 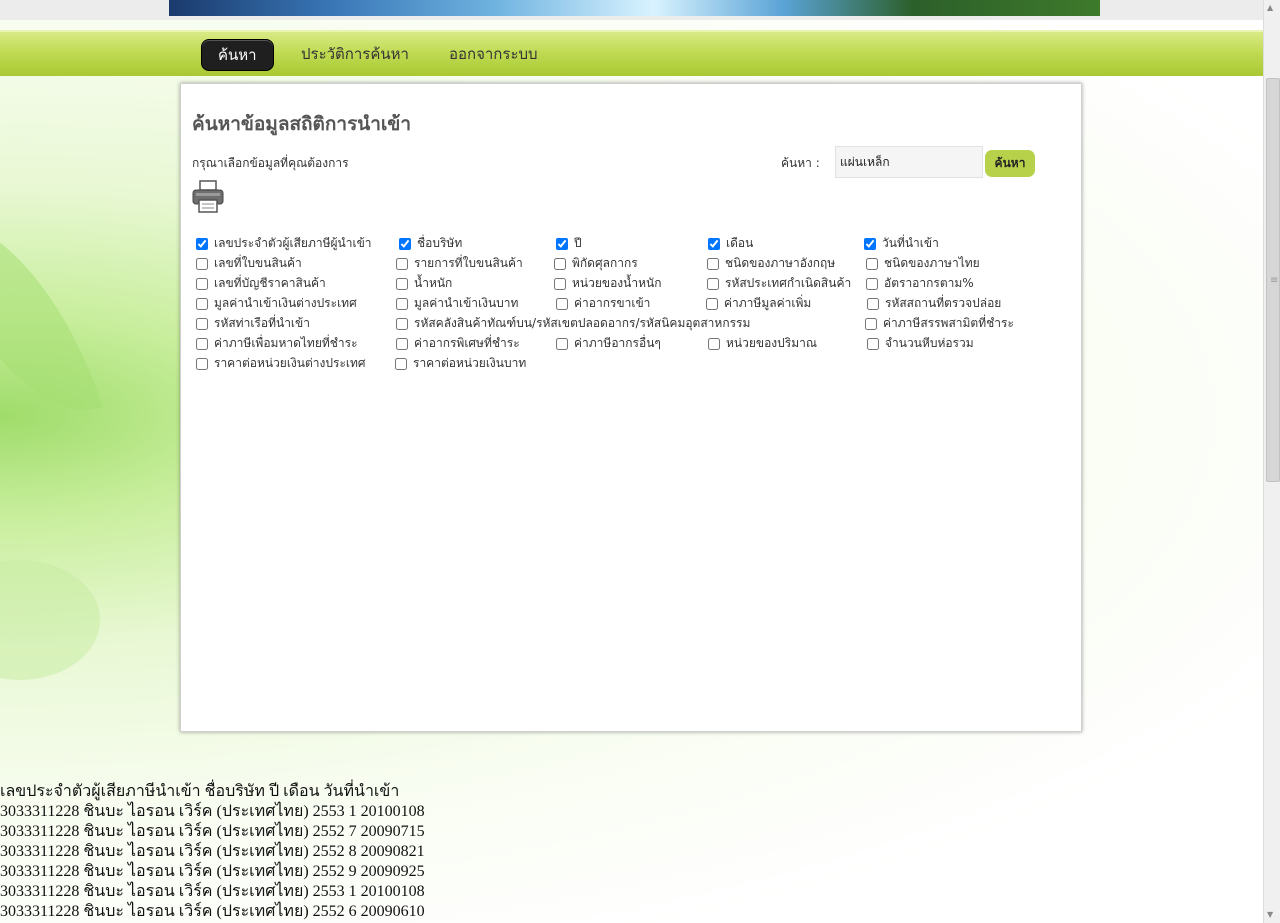 What do you see at coordinates (779, 283) in the screenshot?
I see `field-checkbox-origin-country: รหัสประเทศกำเนิดสินค้า` at bounding box center [779, 283].